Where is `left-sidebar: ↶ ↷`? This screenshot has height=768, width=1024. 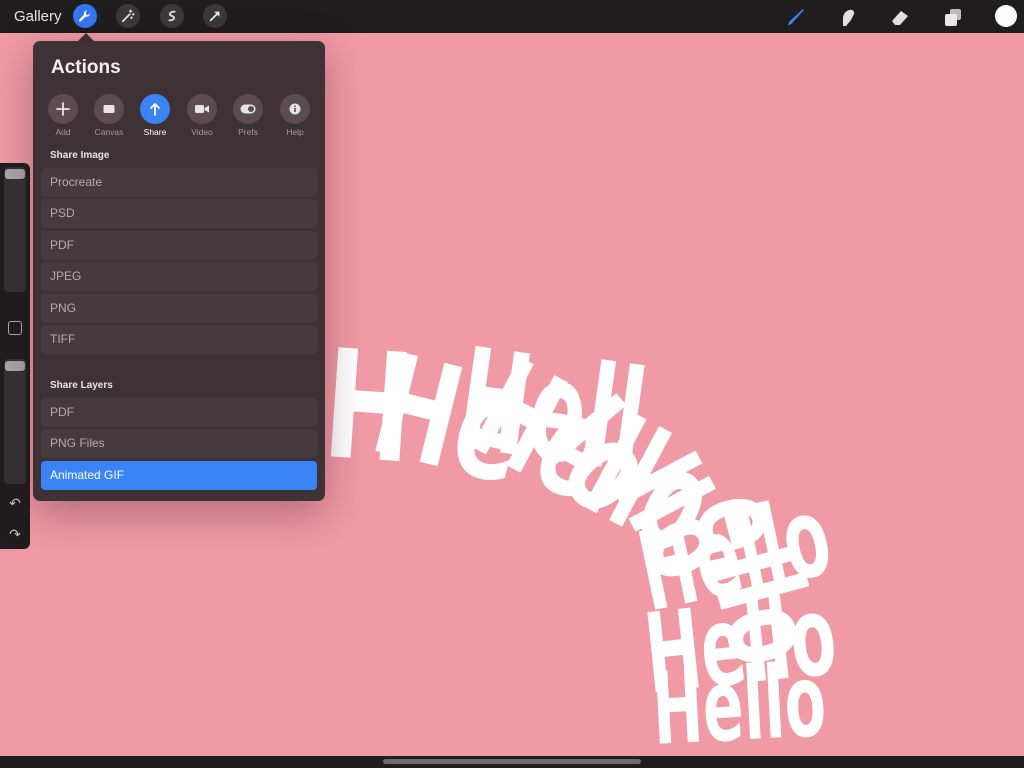 left-sidebar: ↶ ↷ is located at coordinates (15, 356).